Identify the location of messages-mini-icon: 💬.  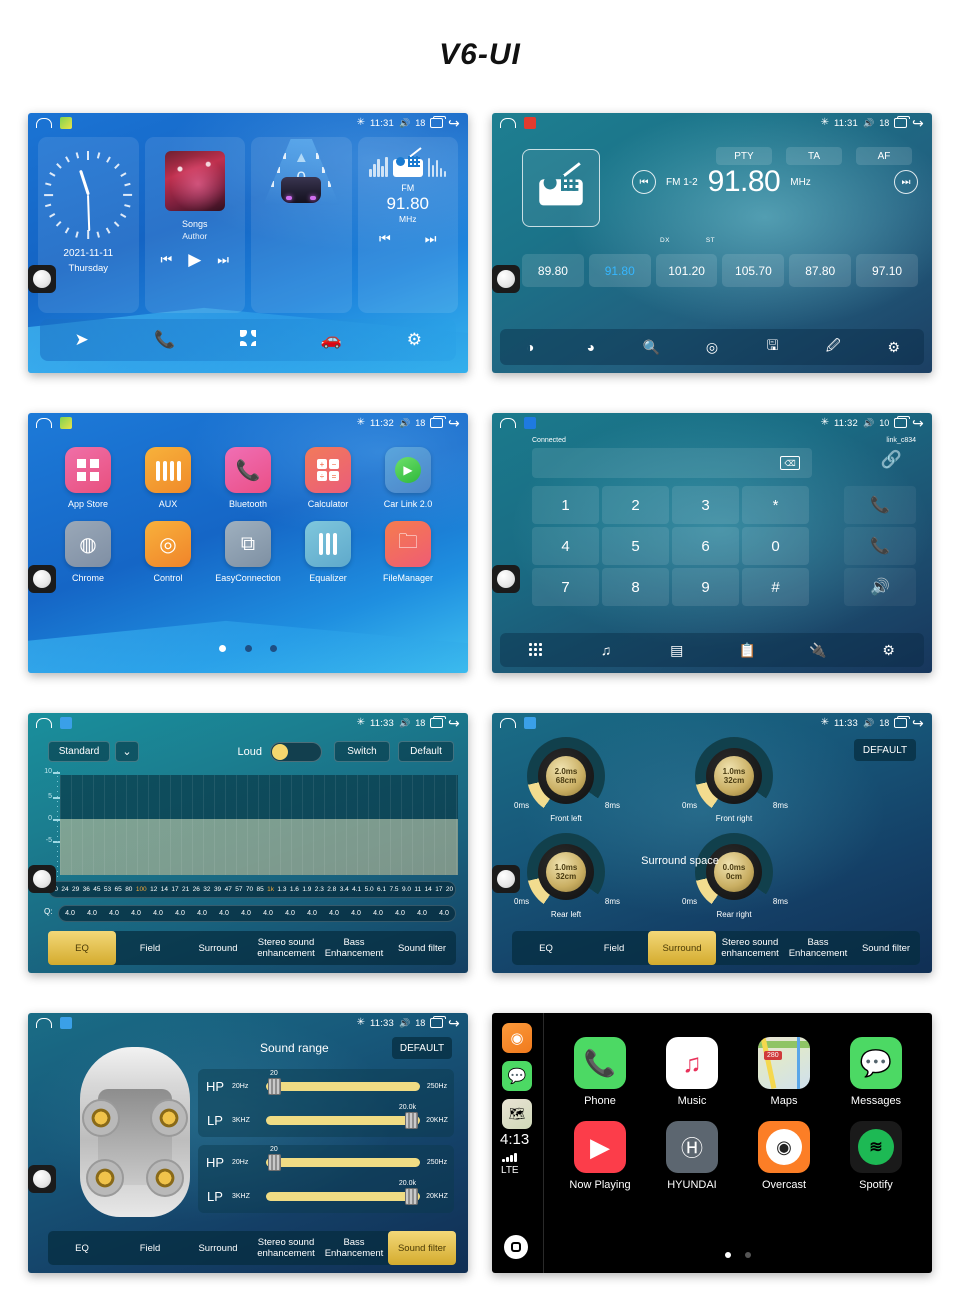
(517, 1076).